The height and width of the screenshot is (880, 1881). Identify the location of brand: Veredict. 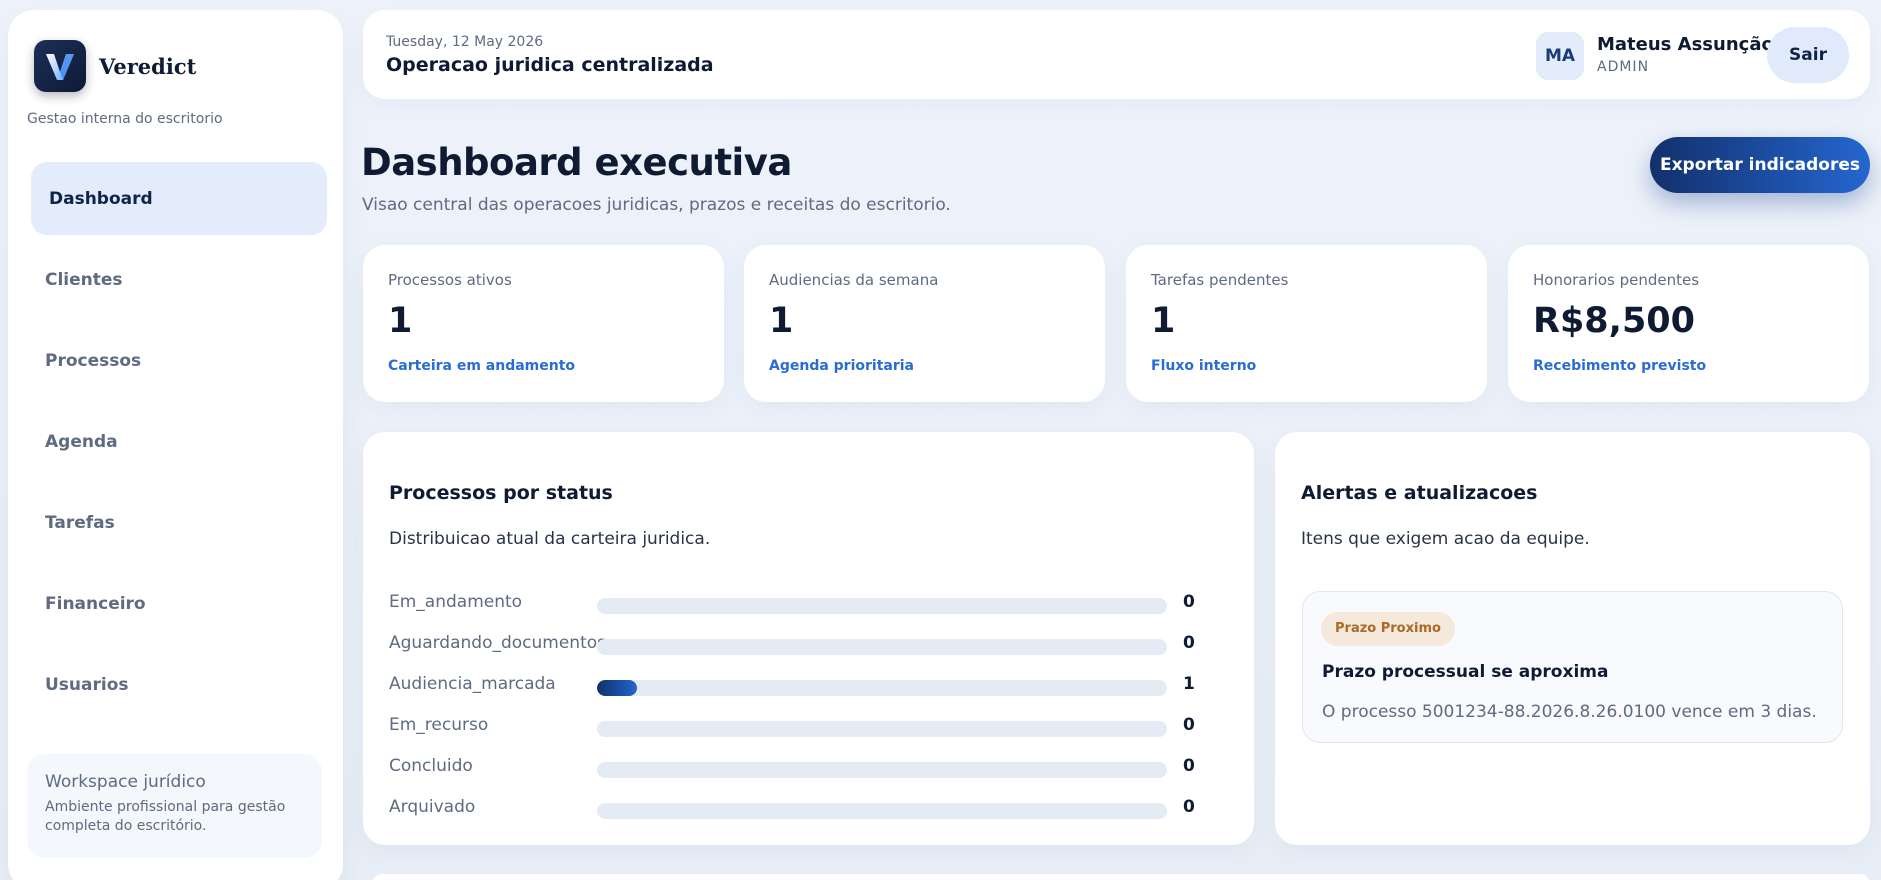
(115, 66).